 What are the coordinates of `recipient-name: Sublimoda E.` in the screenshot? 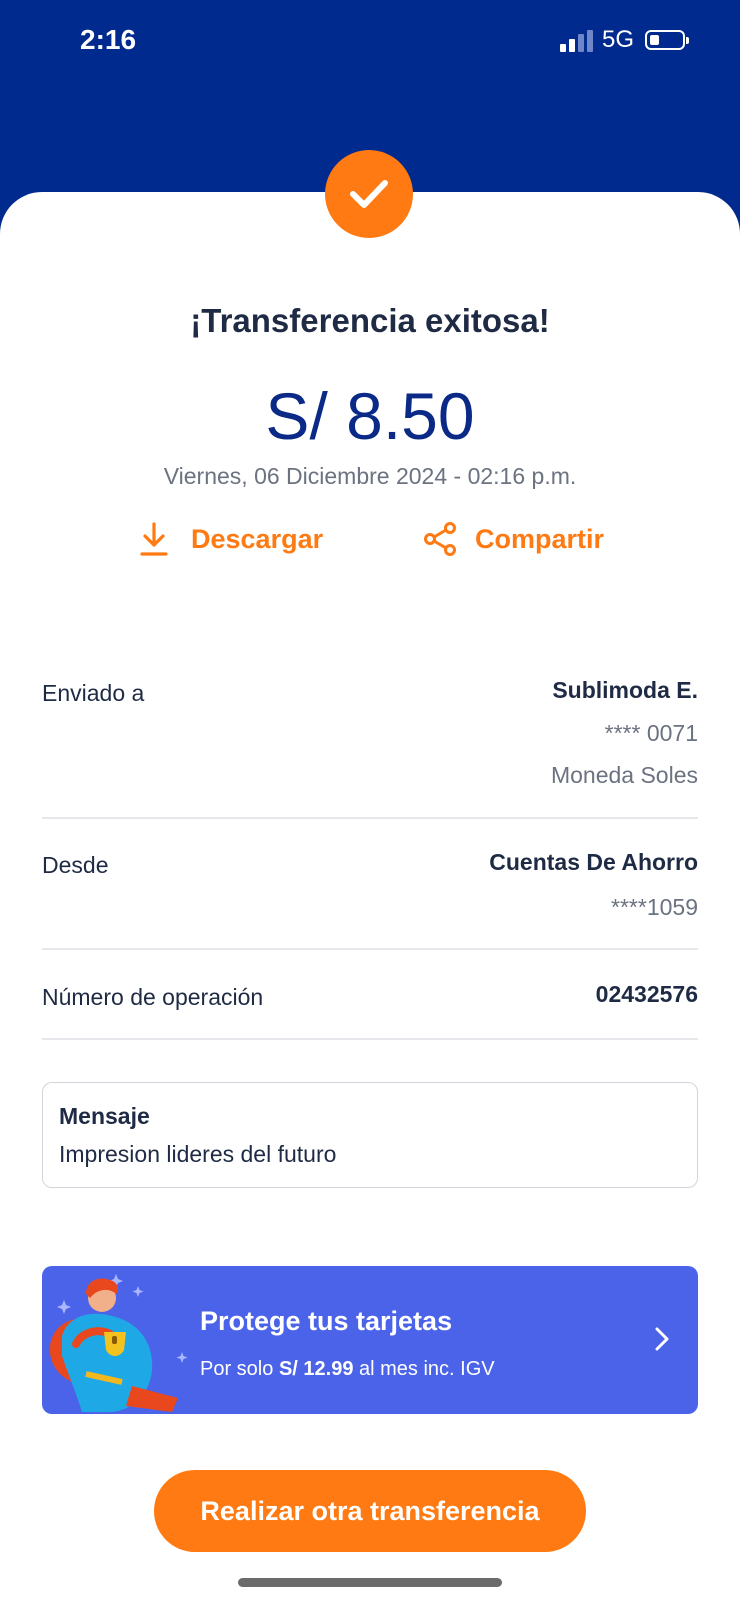 It's located at (625, 690).